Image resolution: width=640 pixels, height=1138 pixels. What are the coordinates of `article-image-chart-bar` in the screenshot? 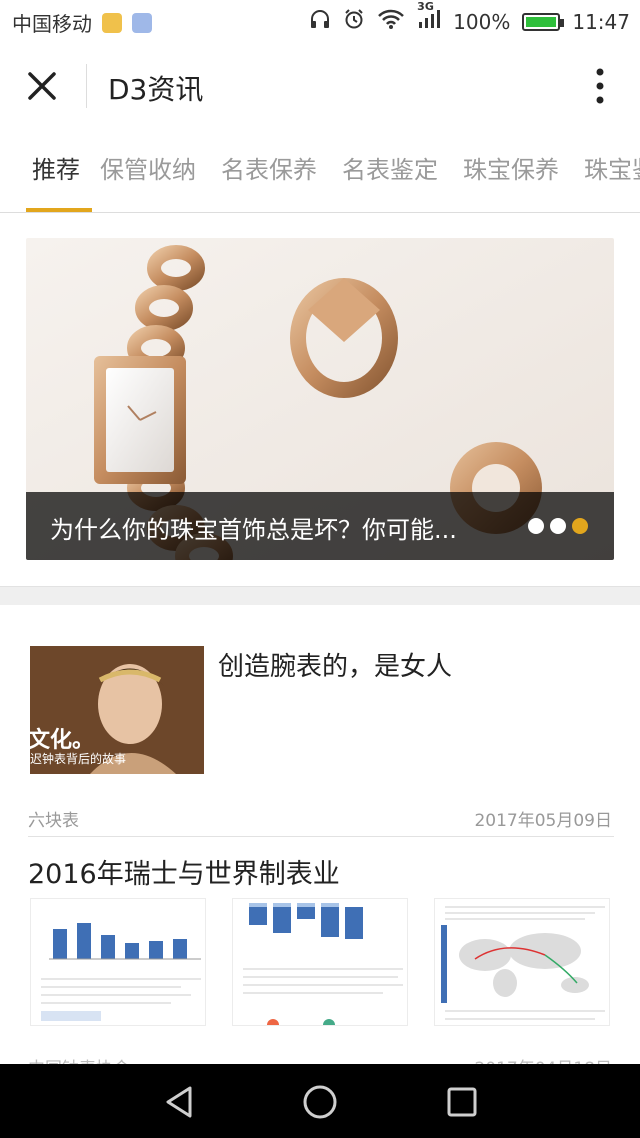 It's located at (118, 962).